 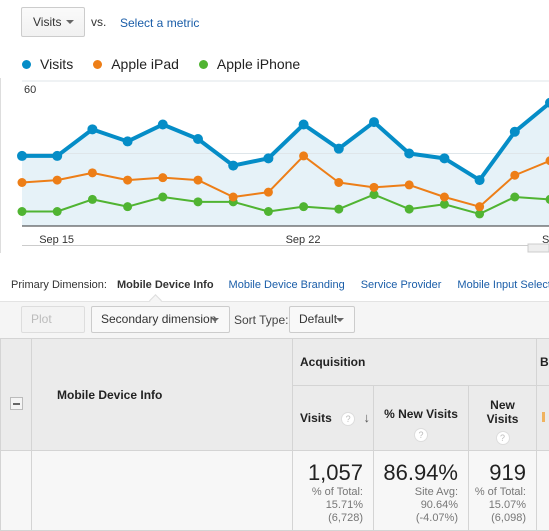 What do you see at coordinates (303, 240) in the screenshot?
I see `x-tick-label: Sep 22` at bounding box center [303, 240].